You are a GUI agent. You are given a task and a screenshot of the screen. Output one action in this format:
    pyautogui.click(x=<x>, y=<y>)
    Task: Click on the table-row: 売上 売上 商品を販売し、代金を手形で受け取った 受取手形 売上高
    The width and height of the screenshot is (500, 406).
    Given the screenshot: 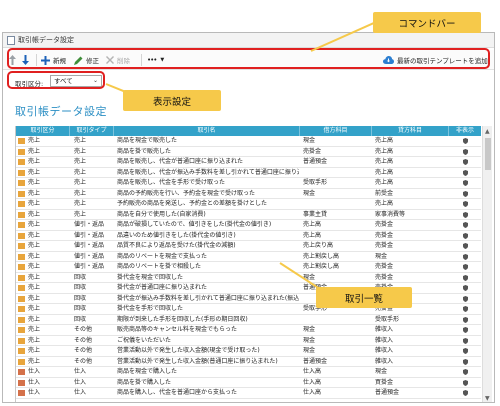 What is the action you would take?
    pyautogui.click(x=248, y=183)
    